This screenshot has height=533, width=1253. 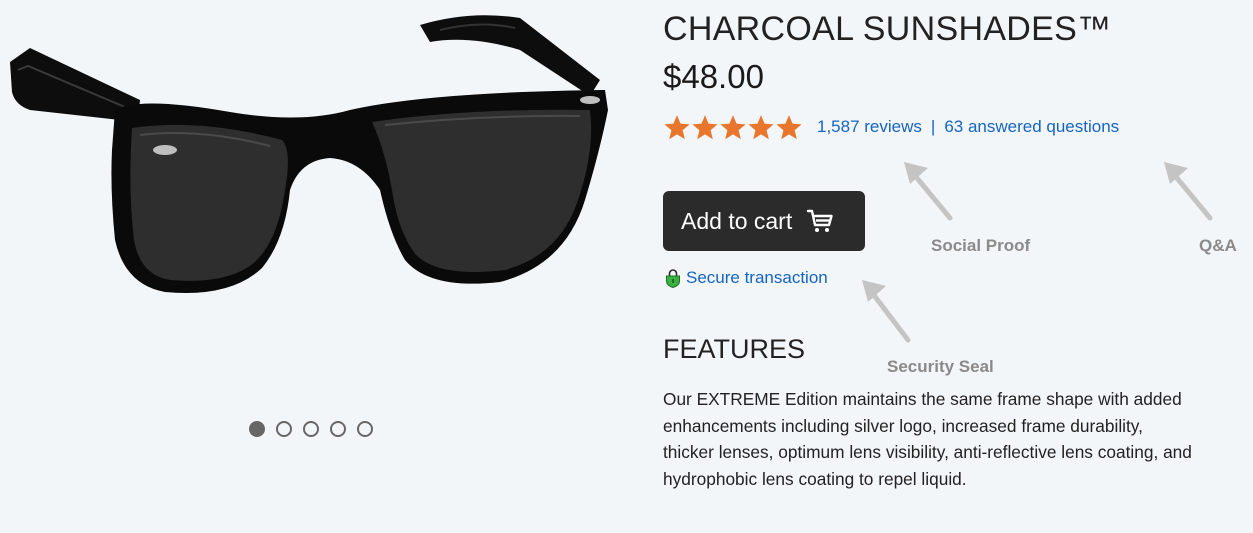 What do you see at coordinates (928, 191) in the screenshot?
I see `social-proof-arrow-icon` at bounding box center [928, 191].